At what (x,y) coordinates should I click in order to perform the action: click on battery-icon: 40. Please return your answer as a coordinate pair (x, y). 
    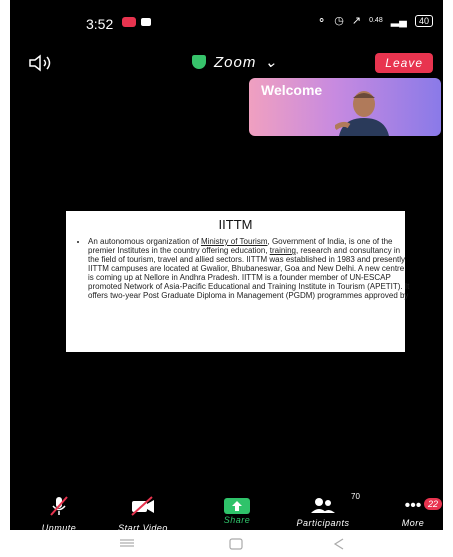
    Looking at the image, I should click on (423, 20).